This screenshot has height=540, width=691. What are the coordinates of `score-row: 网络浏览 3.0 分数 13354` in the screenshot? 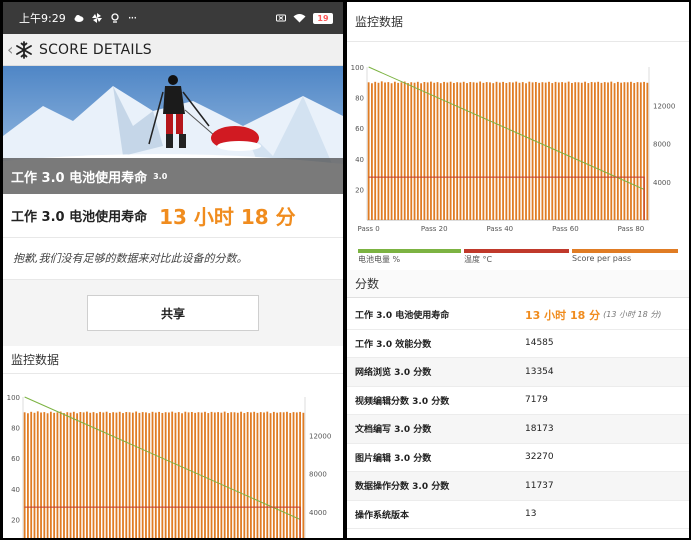 It's located at (518, 372).